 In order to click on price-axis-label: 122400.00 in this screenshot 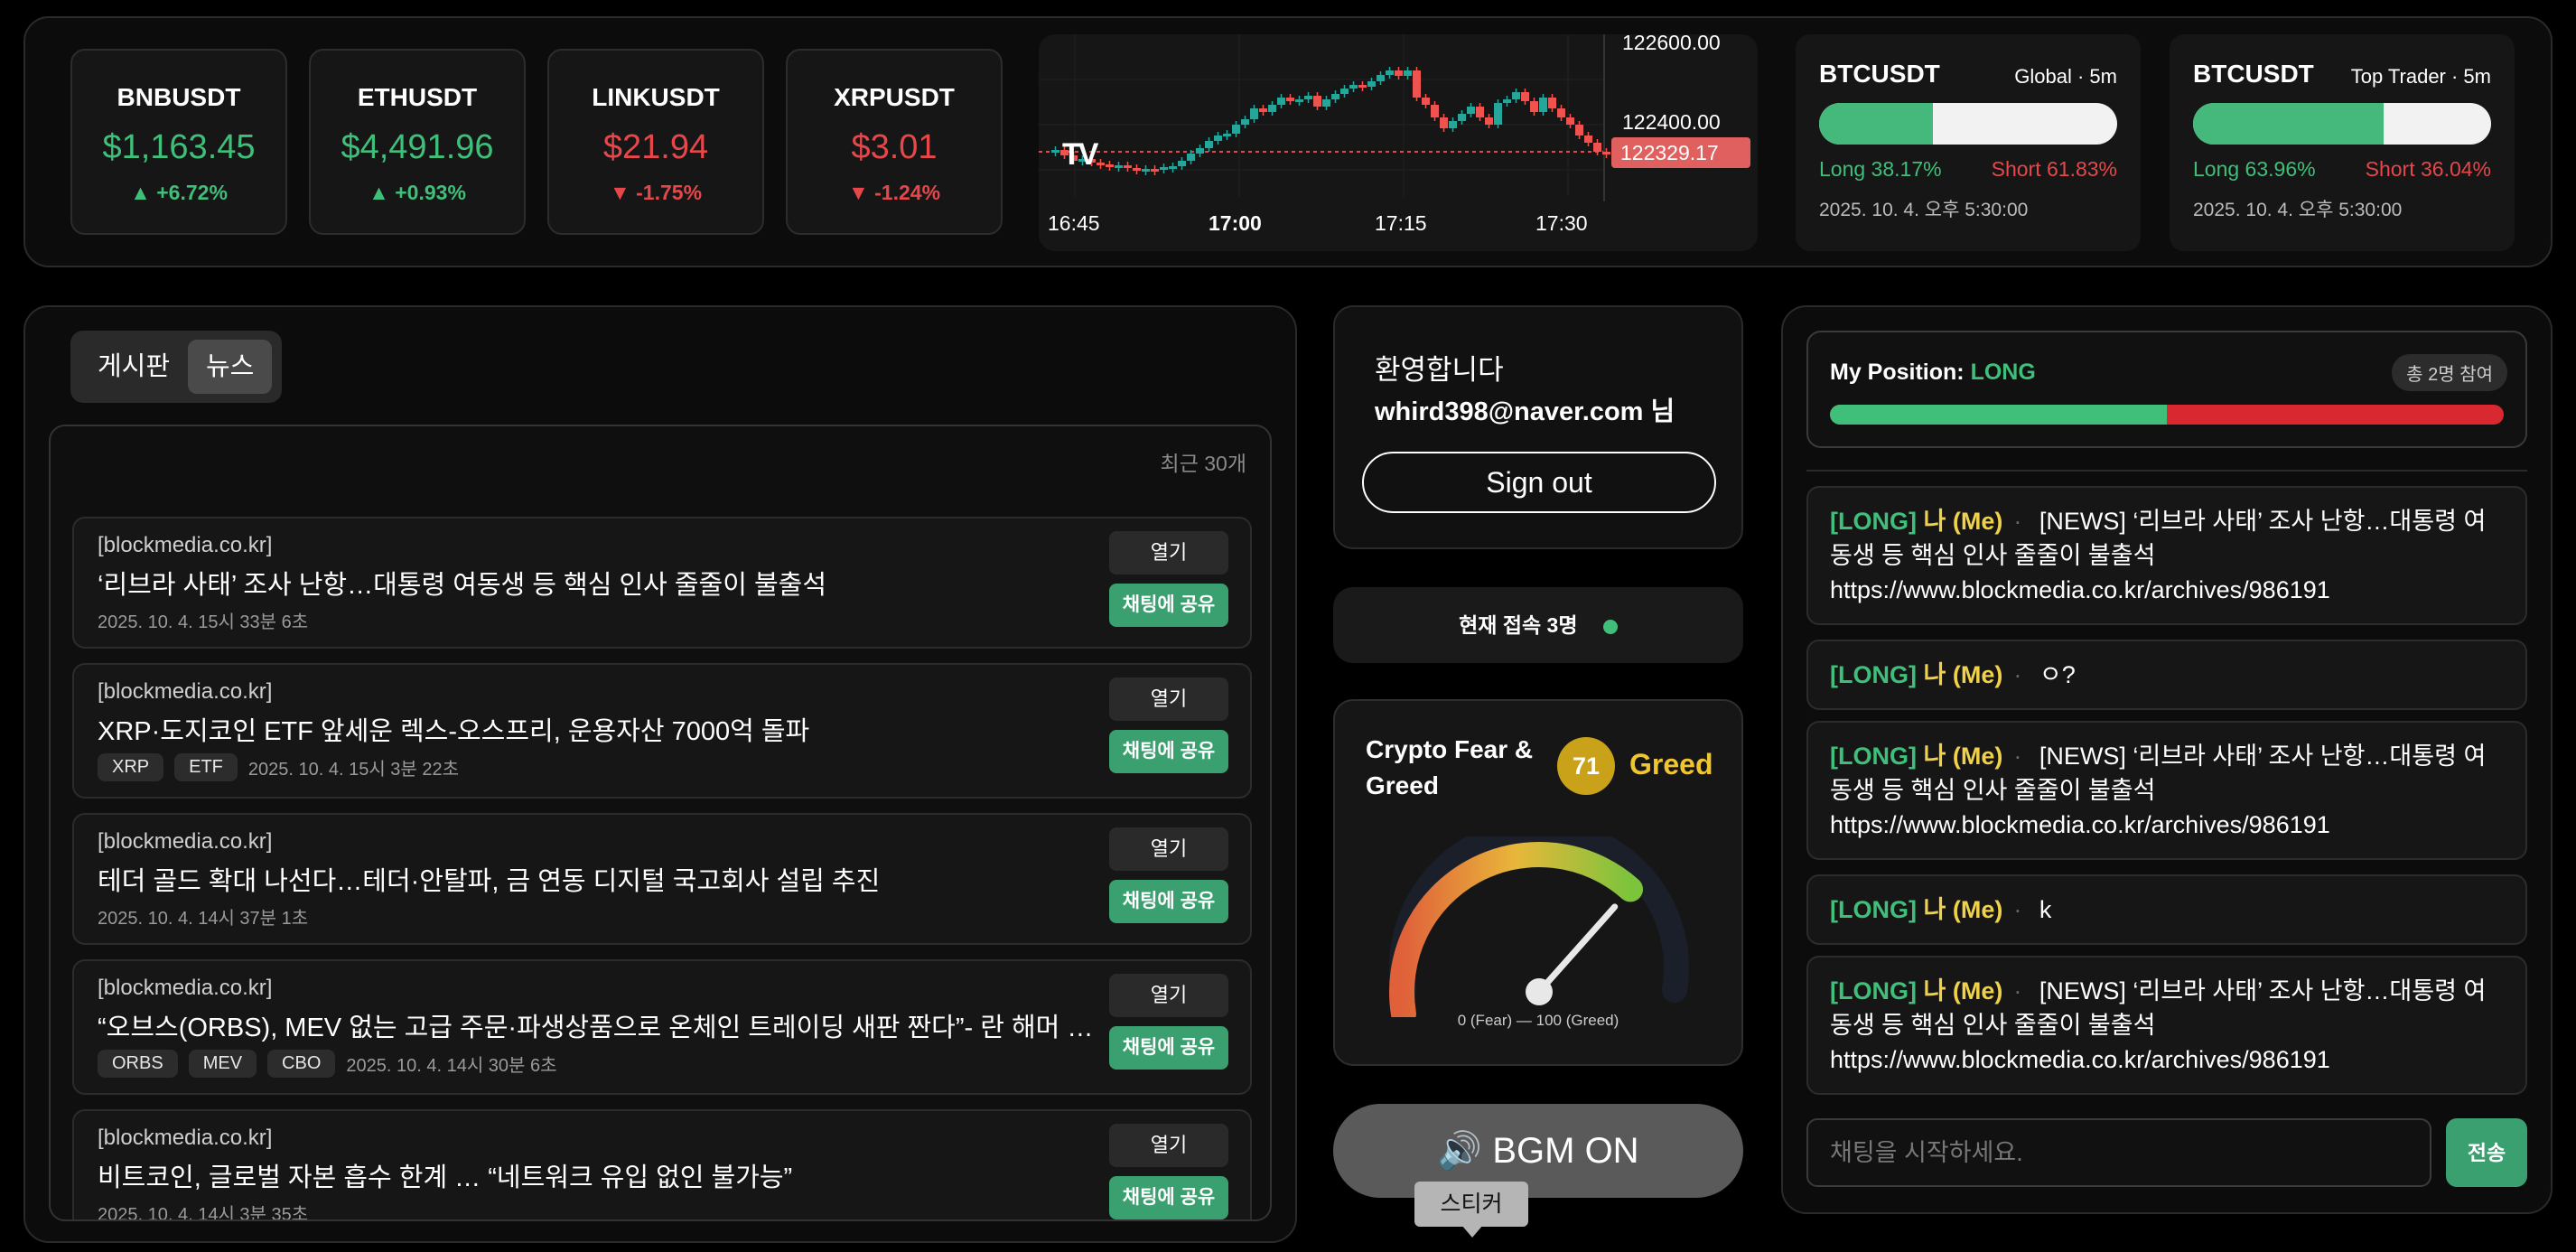, I will do `click(1671, 122)`.